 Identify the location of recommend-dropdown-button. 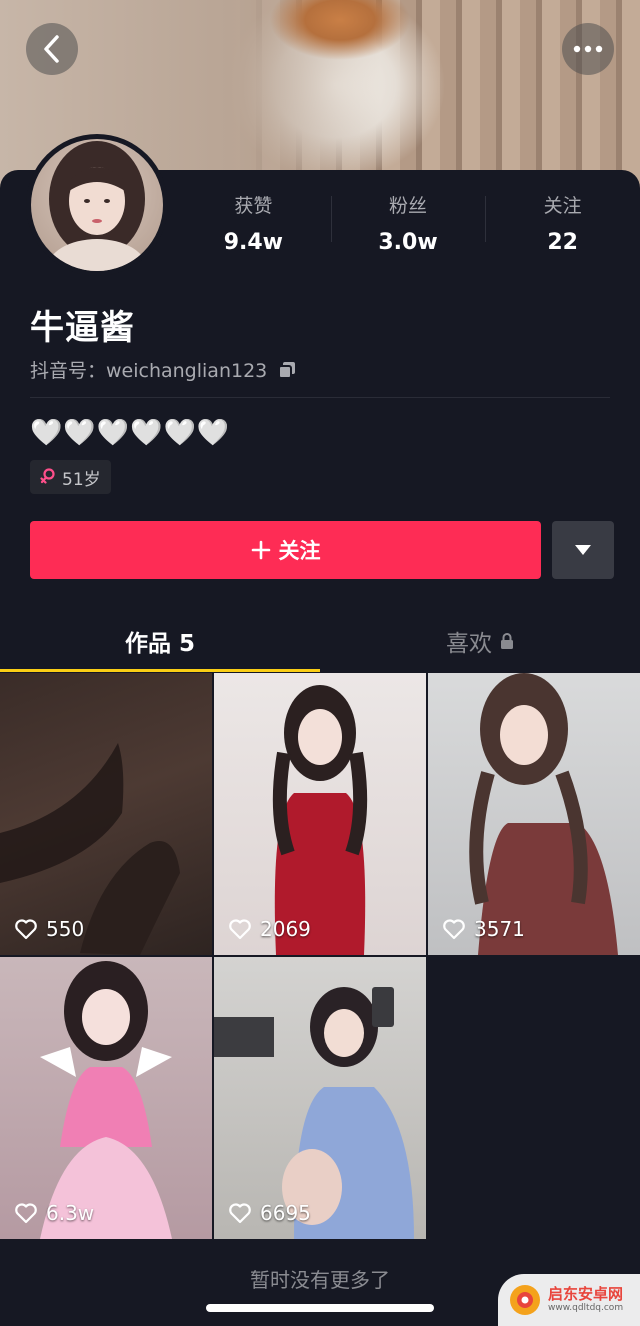
(583, 550).